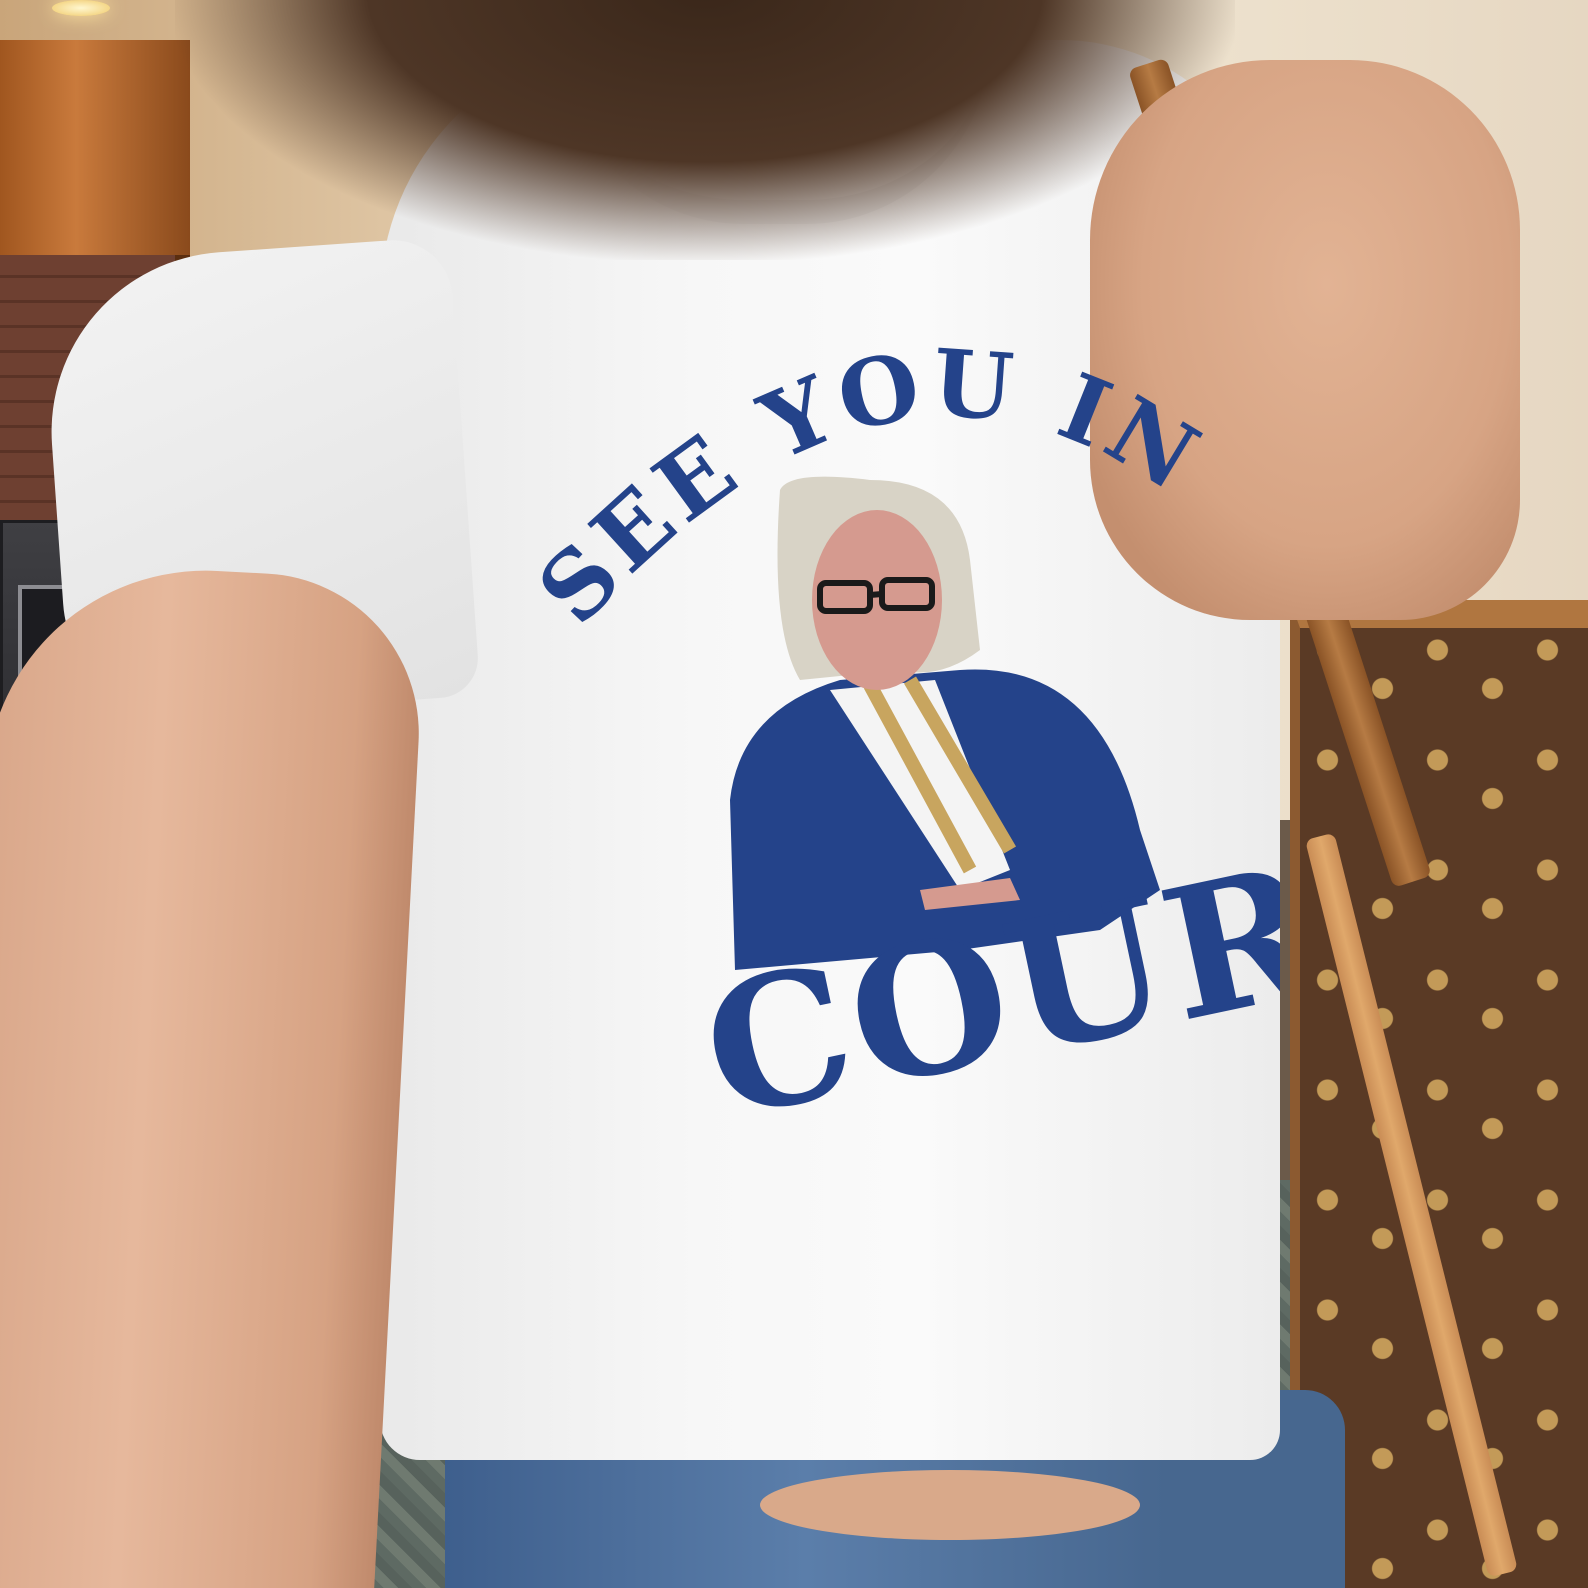 The width and height of the screenshot is (1588, 1588). What do you see at coordinates (705, 130) in the screenshot?
I see `hair` at bounding box center [705, 130].